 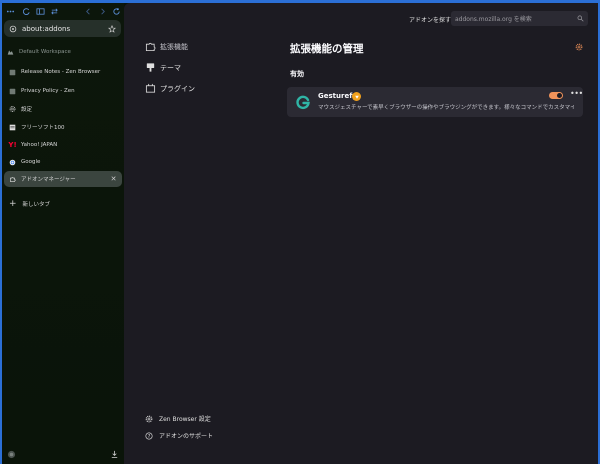 I want to click on workspace-indicator: Default Workspace, so click(x=39, y=52).